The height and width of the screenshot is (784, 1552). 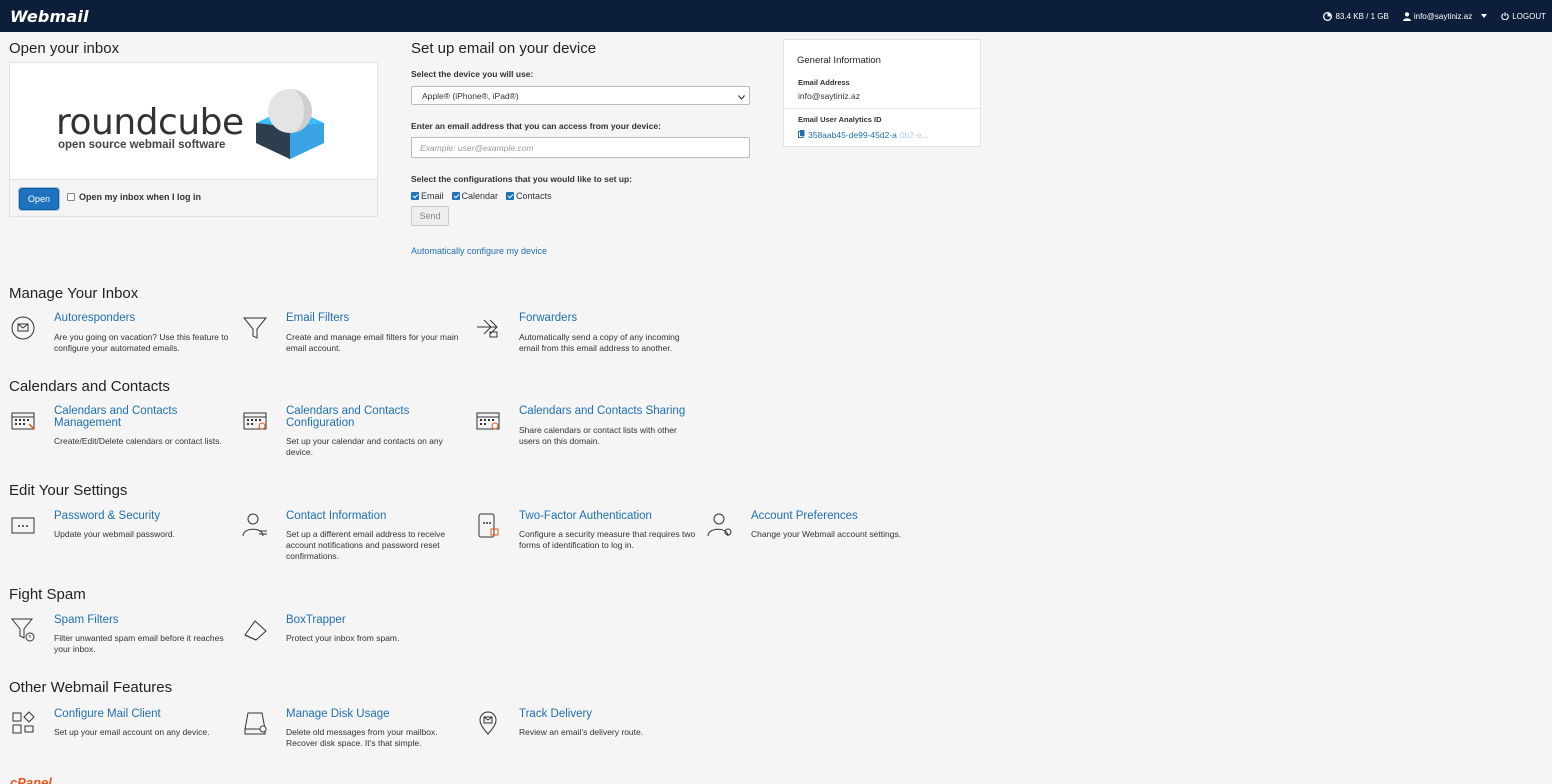 I want to click on forward-icon, so click(x=488, y=327).